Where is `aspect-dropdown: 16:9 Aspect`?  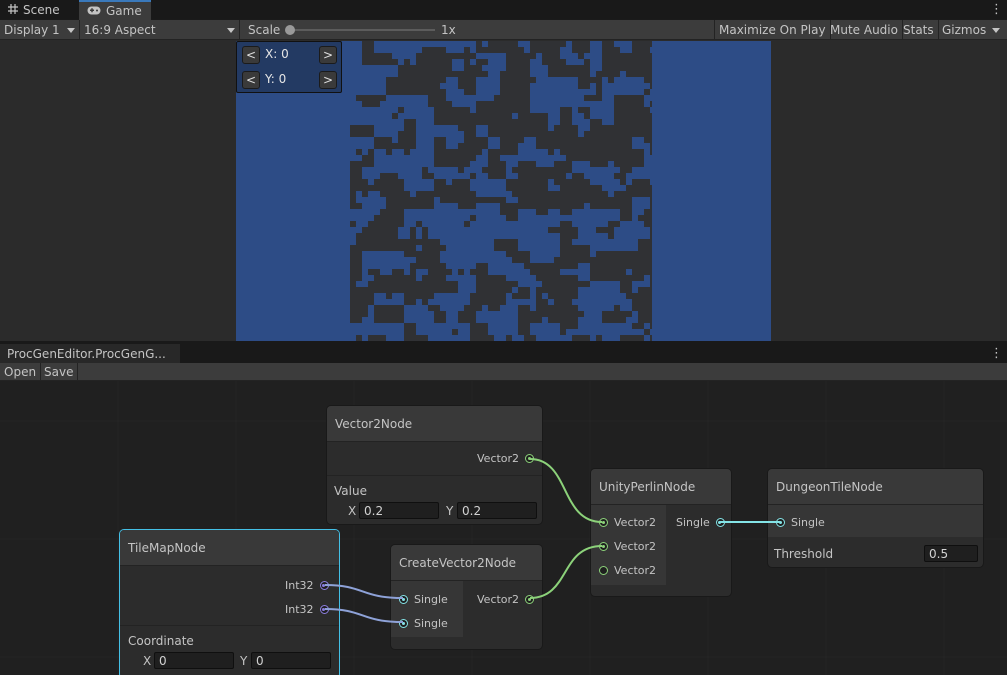 aspect-dropdown: 16:9 Aspect is located at coordinates (160, 30).